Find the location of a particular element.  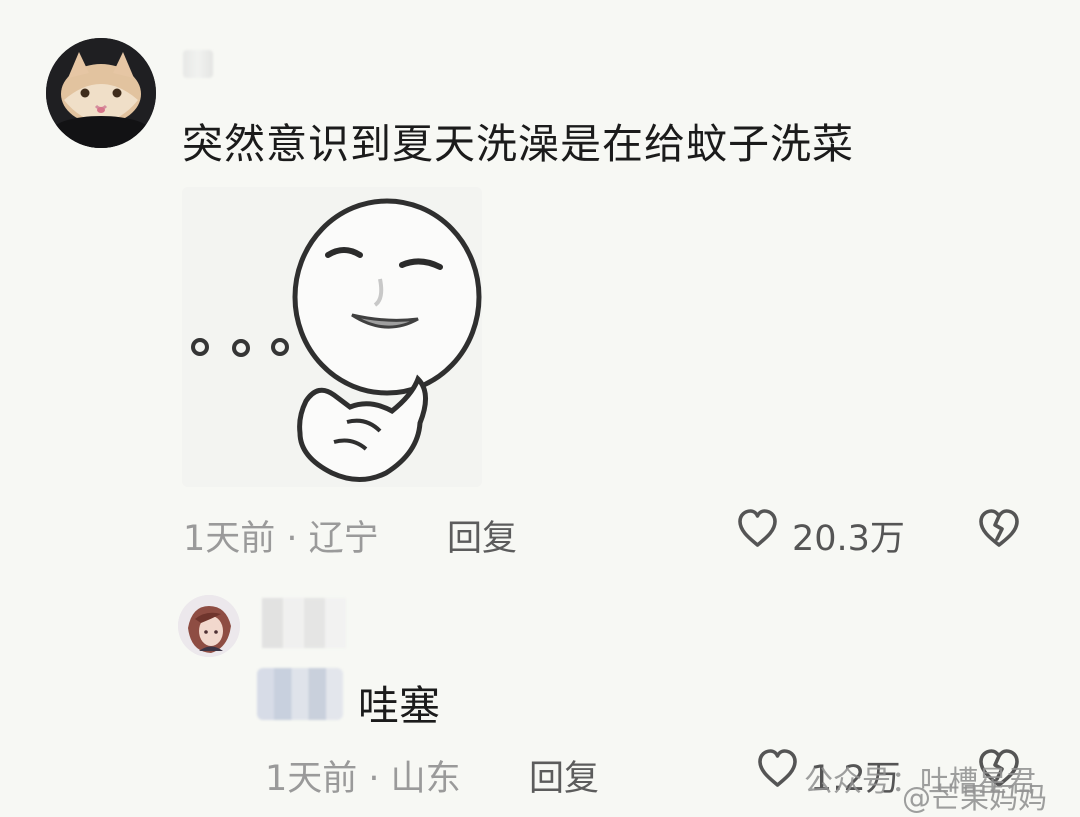

like-count: 20.3万 is located at coordinates (848, 539).